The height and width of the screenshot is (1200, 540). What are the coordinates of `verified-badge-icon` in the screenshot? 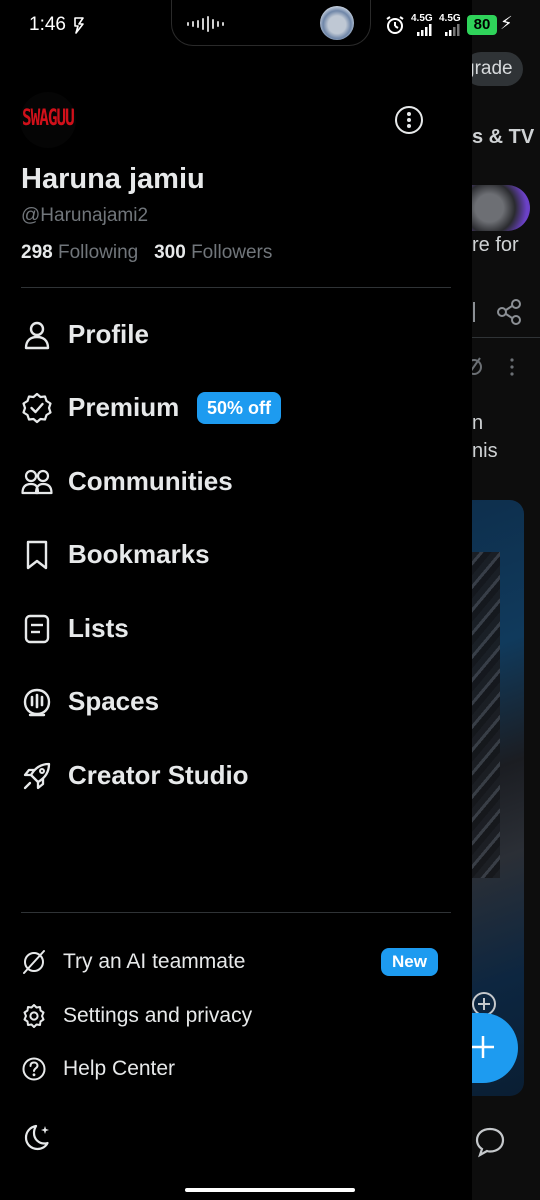 It's located at (37, 408).